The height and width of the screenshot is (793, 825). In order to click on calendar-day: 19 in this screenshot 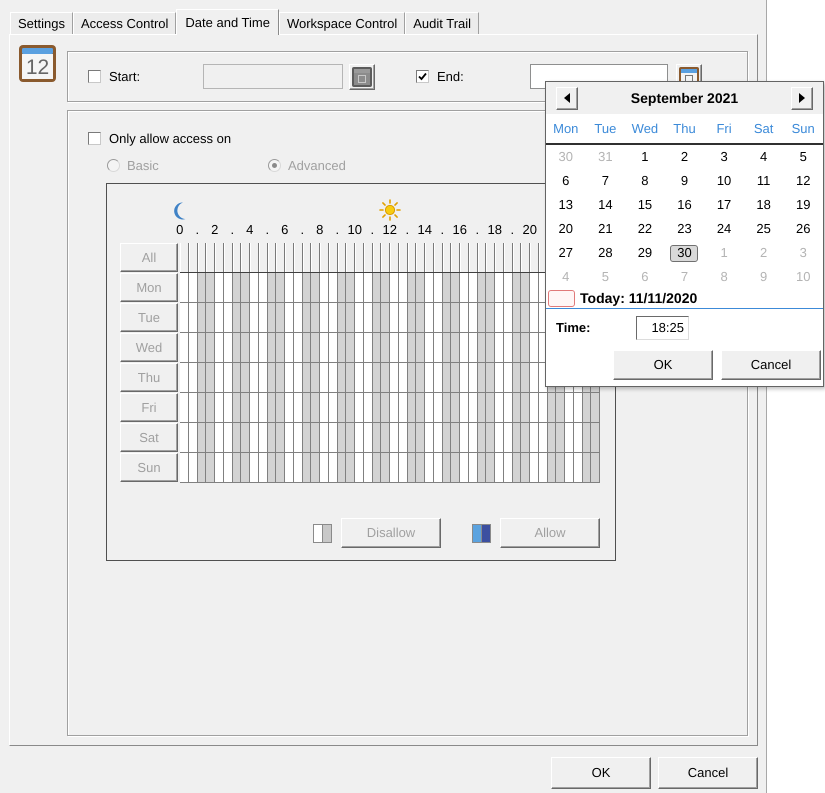, I will do `click(803, 205)`.